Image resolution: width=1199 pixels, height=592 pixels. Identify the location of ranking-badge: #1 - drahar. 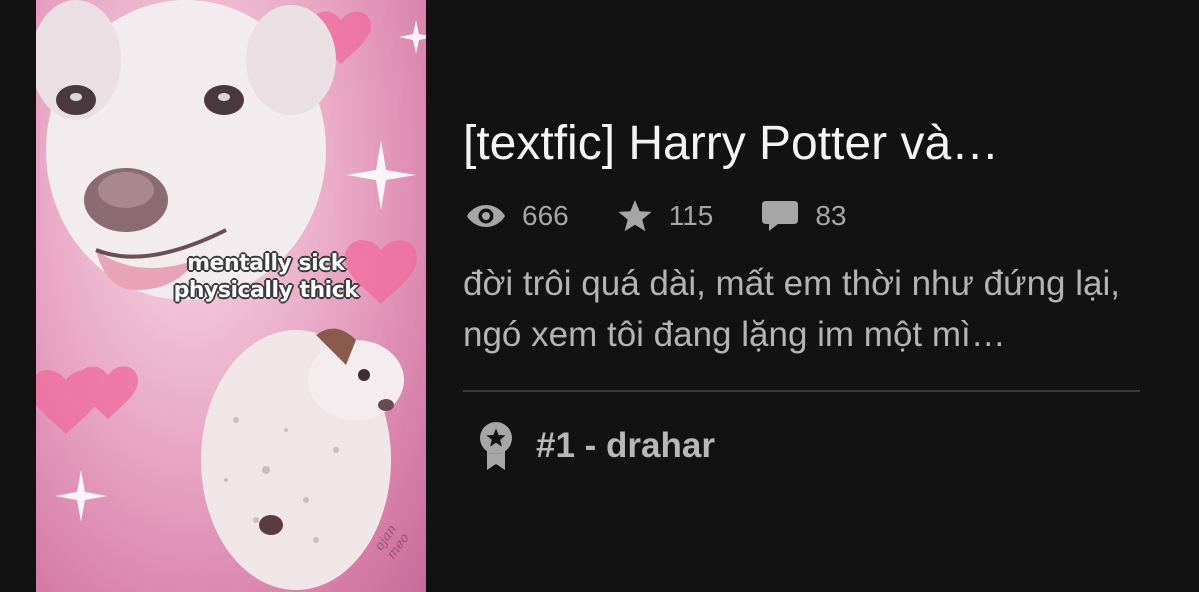
(596, 446).